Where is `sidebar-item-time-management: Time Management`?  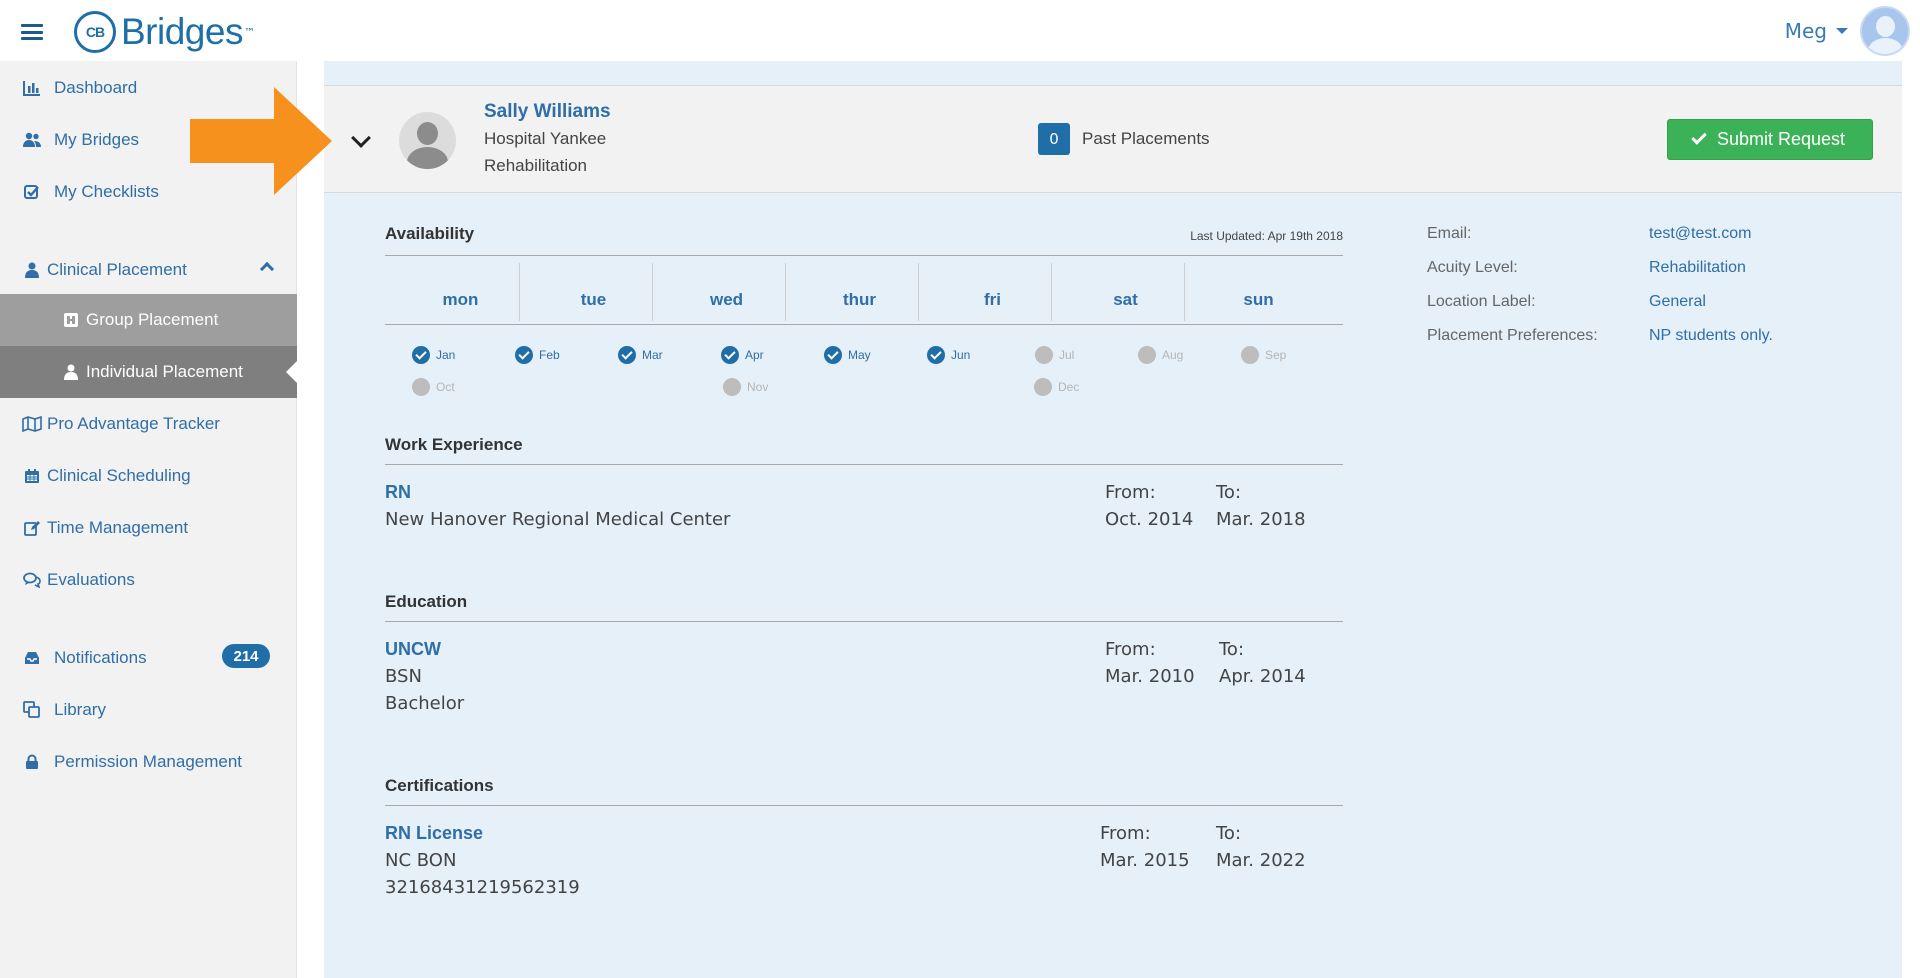 sidebar-item-time-management: Time Management is located at coordinates (148, 528).